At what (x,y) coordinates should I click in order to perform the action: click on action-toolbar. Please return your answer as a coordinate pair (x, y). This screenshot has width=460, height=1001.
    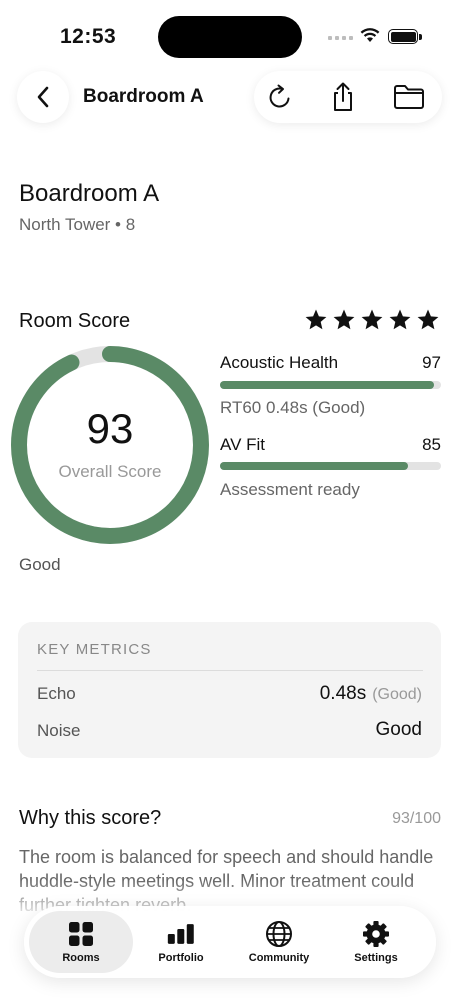
    Looking at the image, I should click on (348, 97).